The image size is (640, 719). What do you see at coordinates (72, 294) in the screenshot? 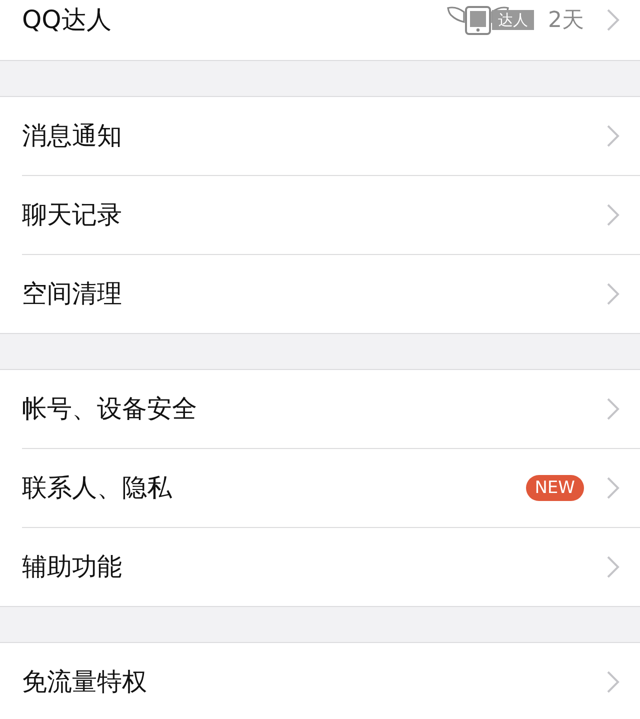
I see `row-label: 空间清理` at bounding box center [72, 294].